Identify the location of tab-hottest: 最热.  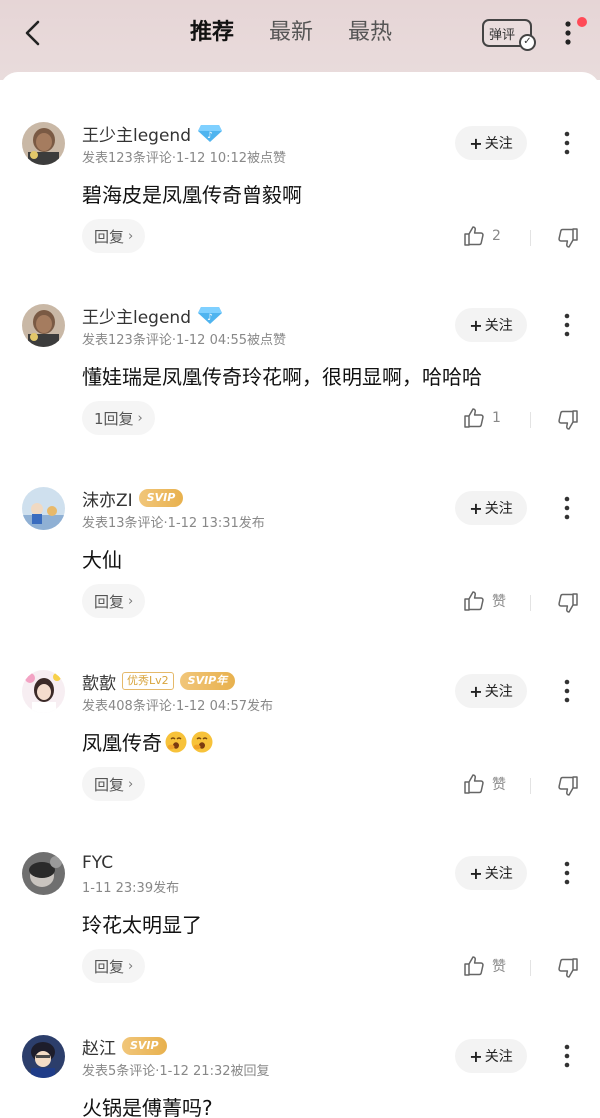
(370, 33).